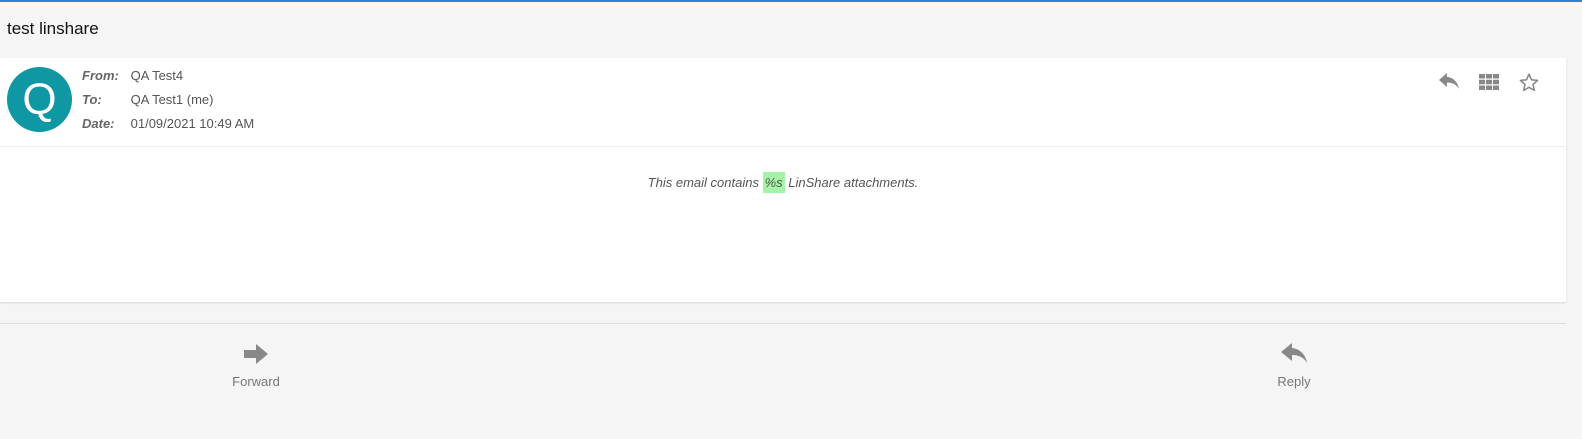  Describe the element at coordinates (783, 323) in the screenshot. I see `footer-divider` at that location.